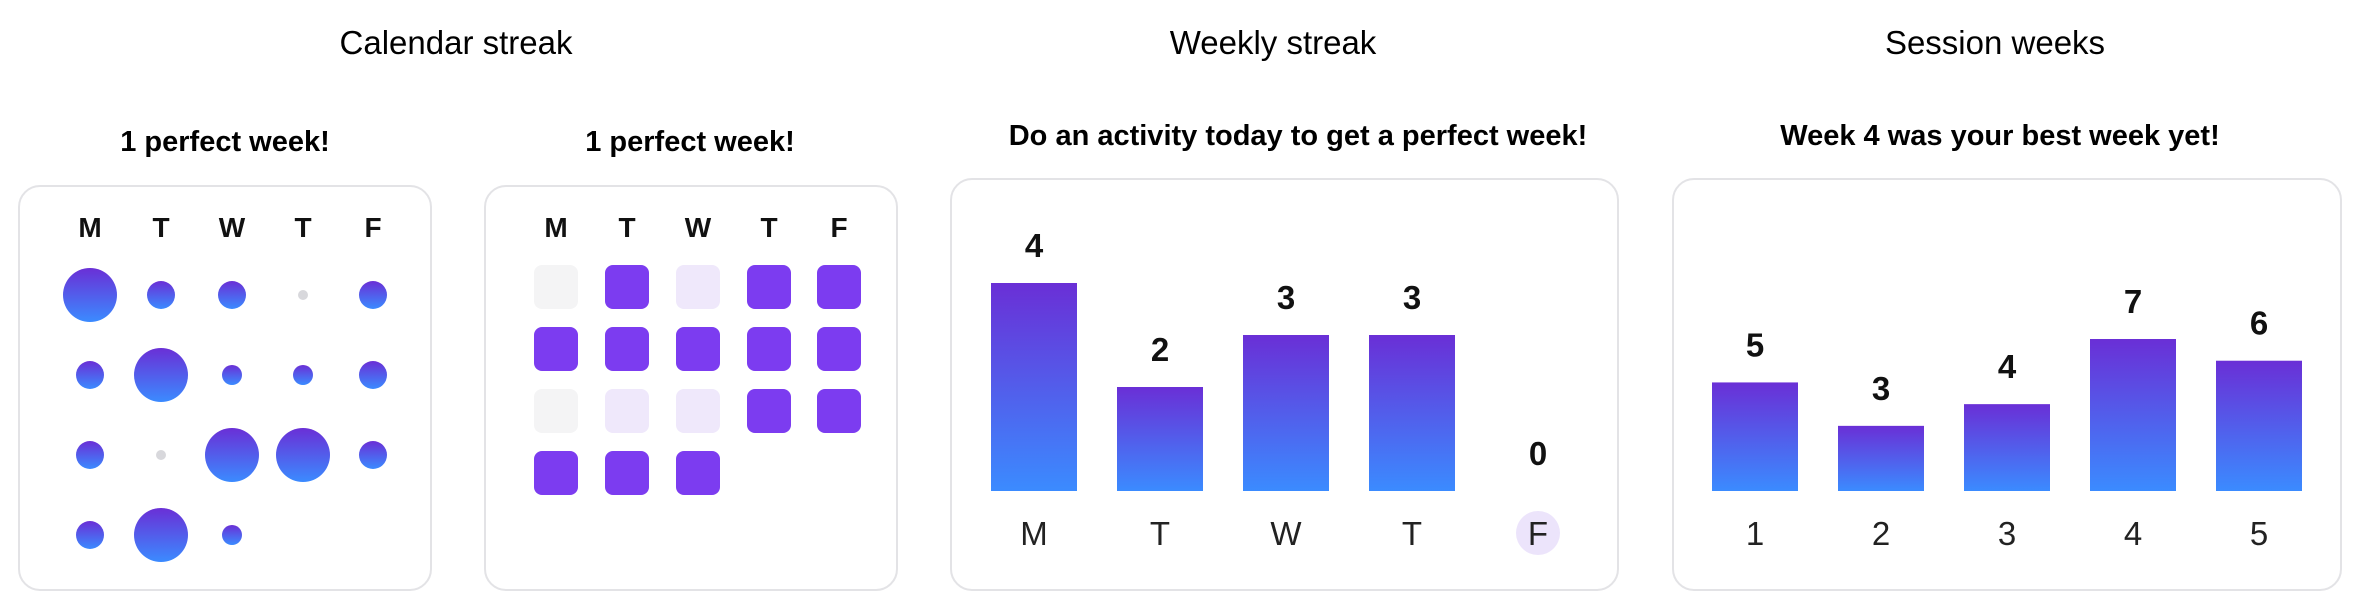 Image resolution: width=2360 pixels, height=610 pixels. What do you see at coordinates (2000, 136) in the screenshot?
I see `session-weeks-subtitle: Week 4 was your best week yet!` at bounding box center [2000, 136].